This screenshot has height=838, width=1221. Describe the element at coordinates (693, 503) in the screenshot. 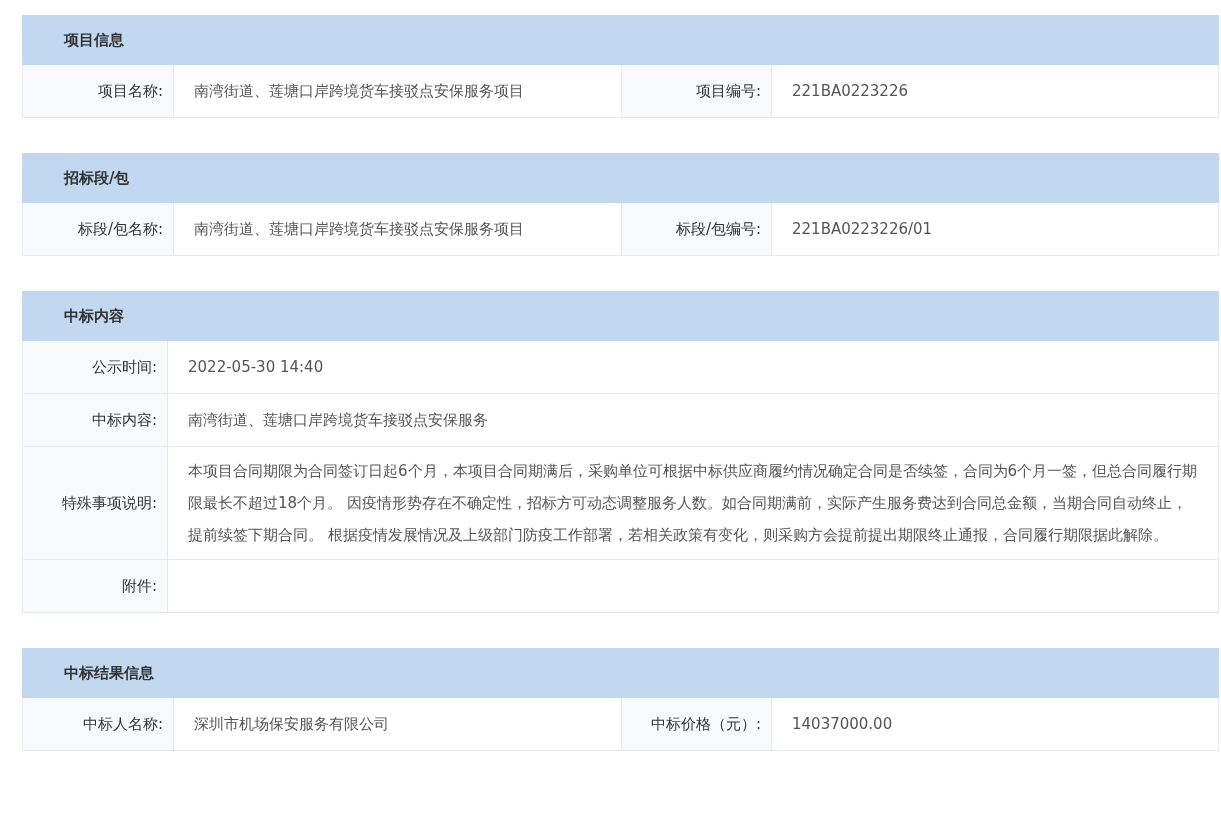

I see `field-value: 本项目合同期限为合同签订日起6个月，本项目合同期满后，采购单位可根据中标供应商履约情况确定合同是否续签，合同为6个月一签，但总合同履行期限最长不超过18个月。 因疫情形势存在不确定性，招标方可动态调整服务人数。如合同期满前，实际产生服务费达到合同总金额，当期合同自动终止，提前续签下期合同。 根据疫情发展情况及上级部门防疫工作部署，若相关政策有变化，则采购方会提前提出期限终止通报，合同履行期限据此解除。` at that location.